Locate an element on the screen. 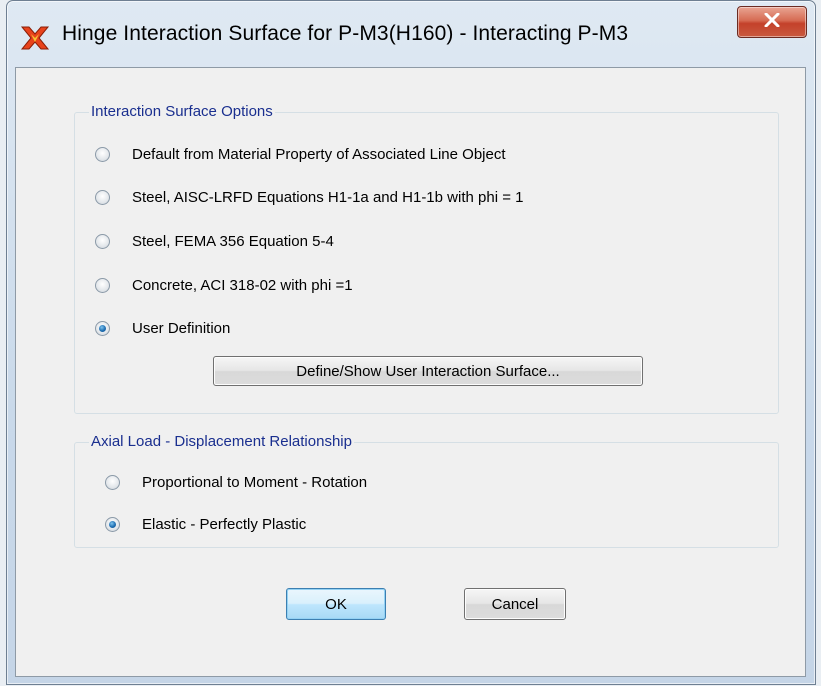 The height and width of the screenshot is (686, 821). close-button is located at coordinates (772, 22).